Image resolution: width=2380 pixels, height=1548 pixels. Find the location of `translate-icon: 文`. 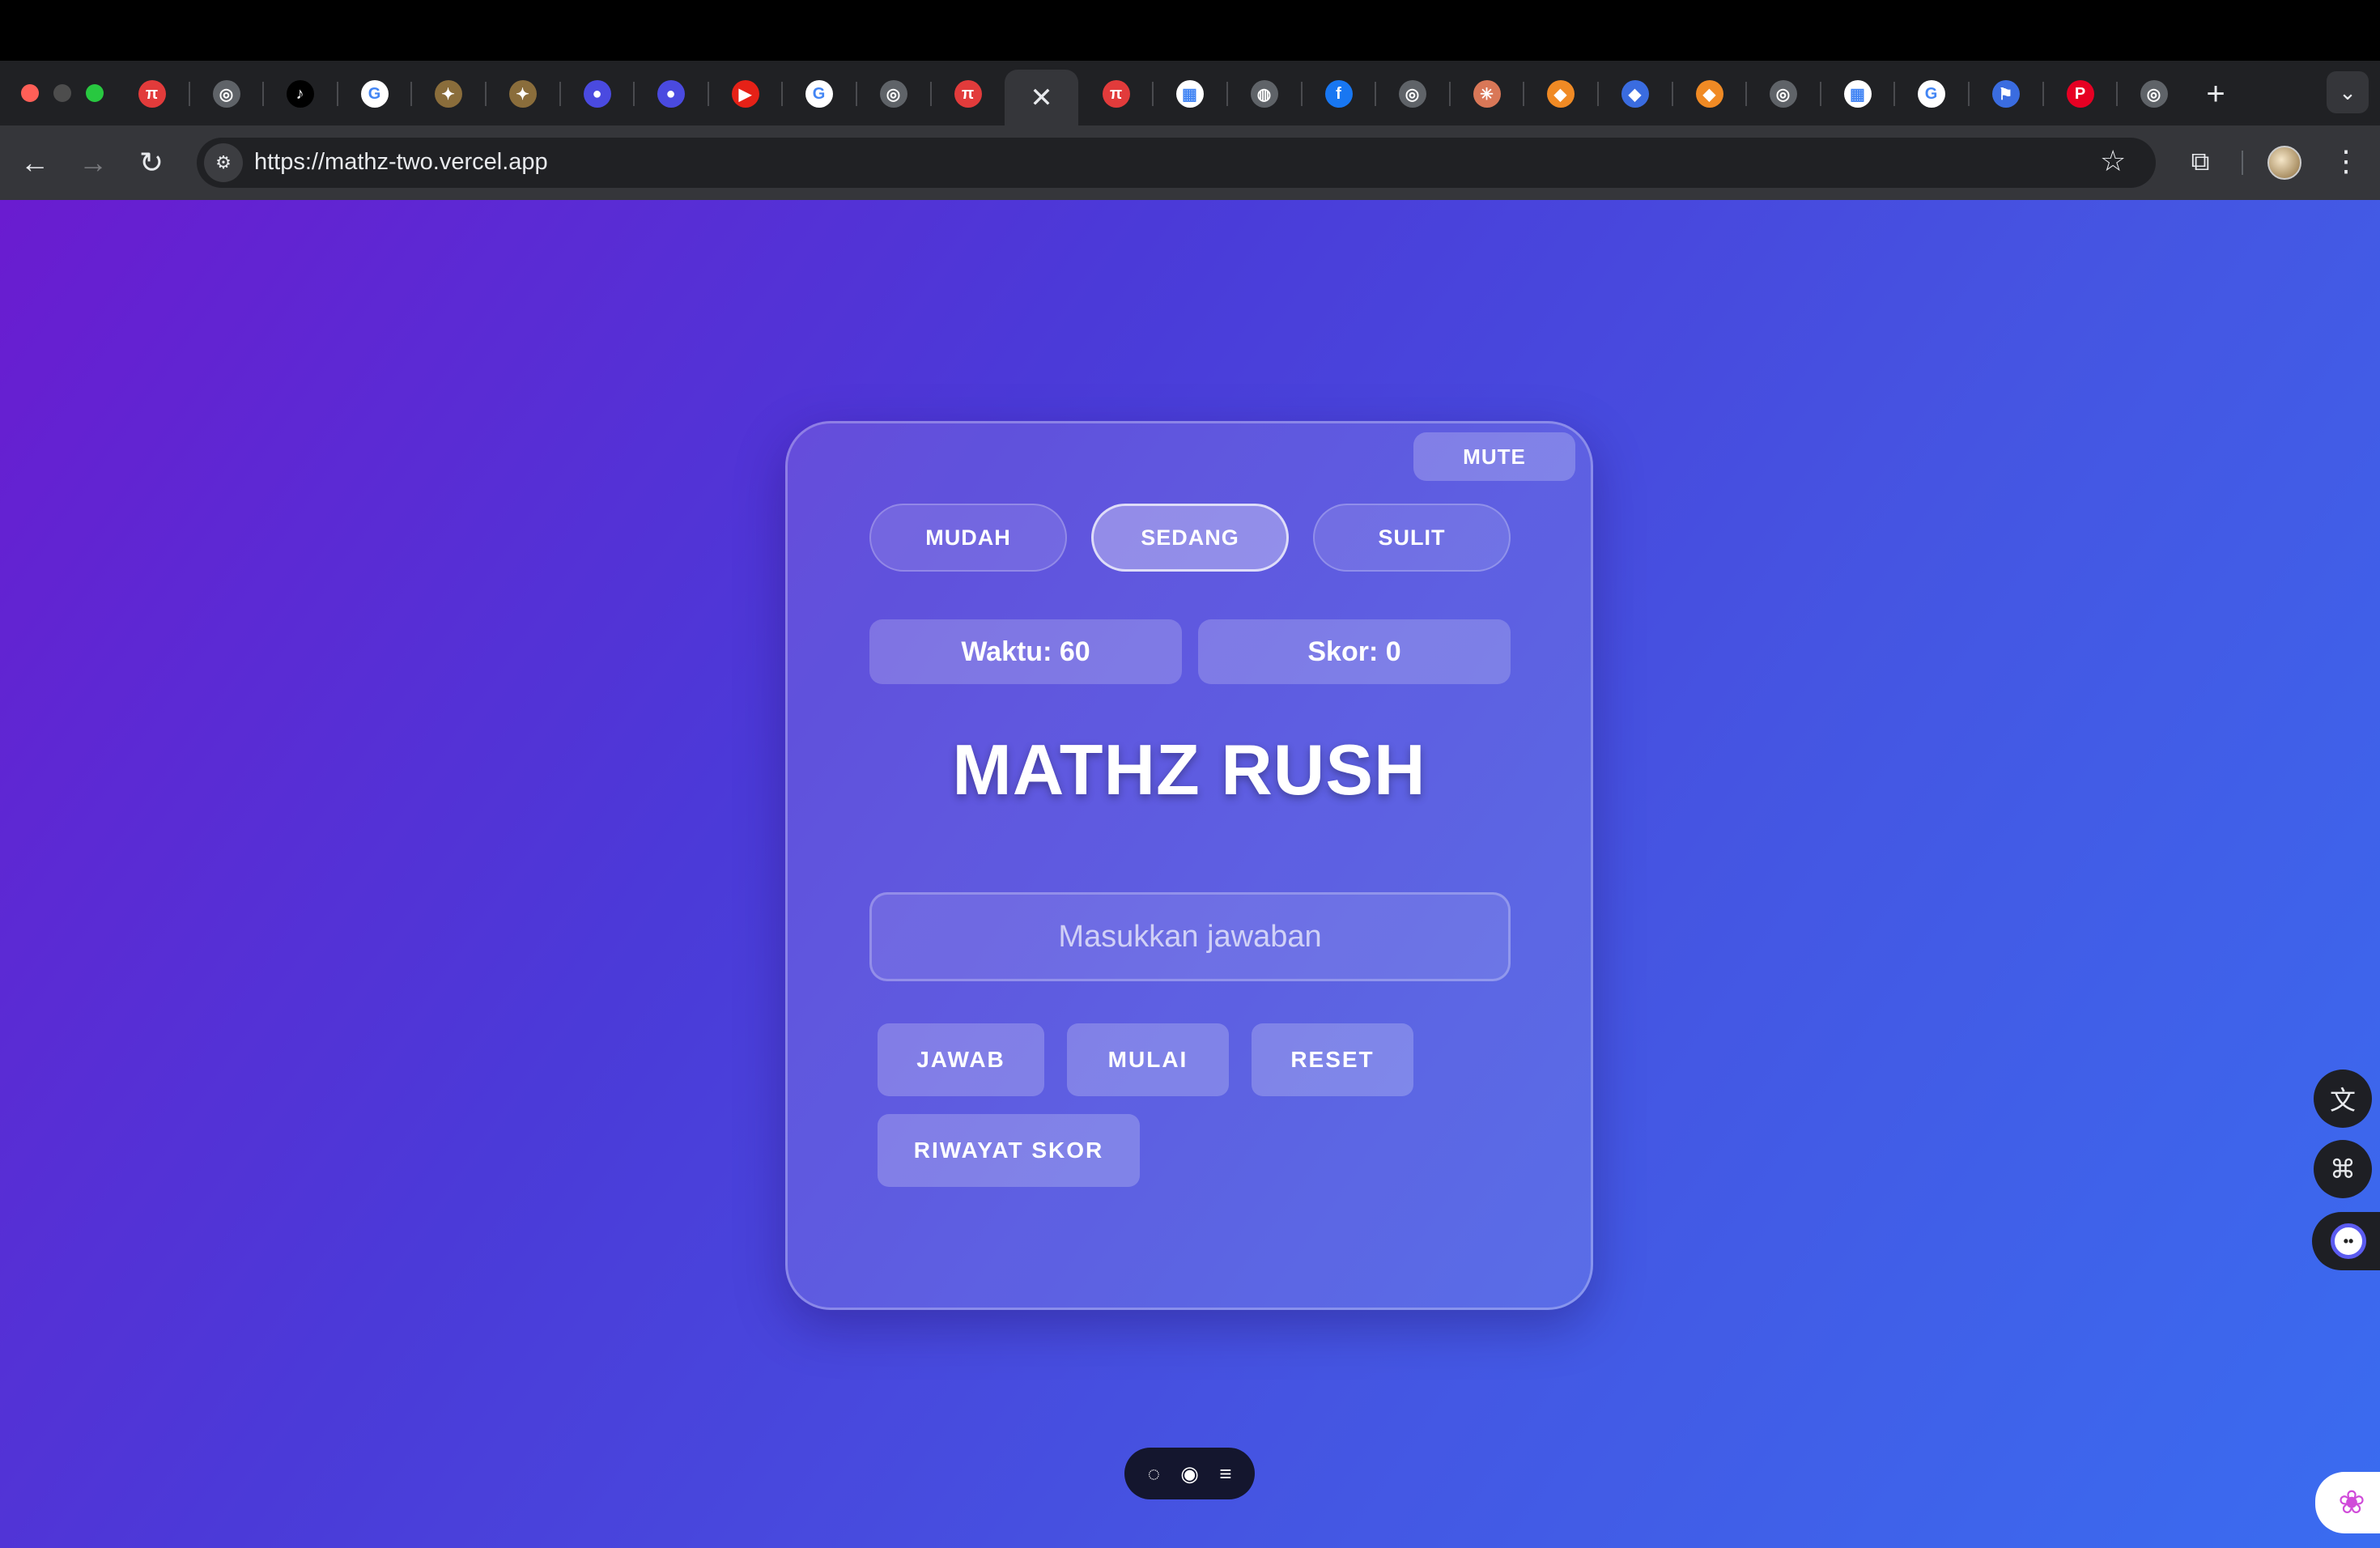

translate-icon: 文 is located at coordinates (2343, 1099).